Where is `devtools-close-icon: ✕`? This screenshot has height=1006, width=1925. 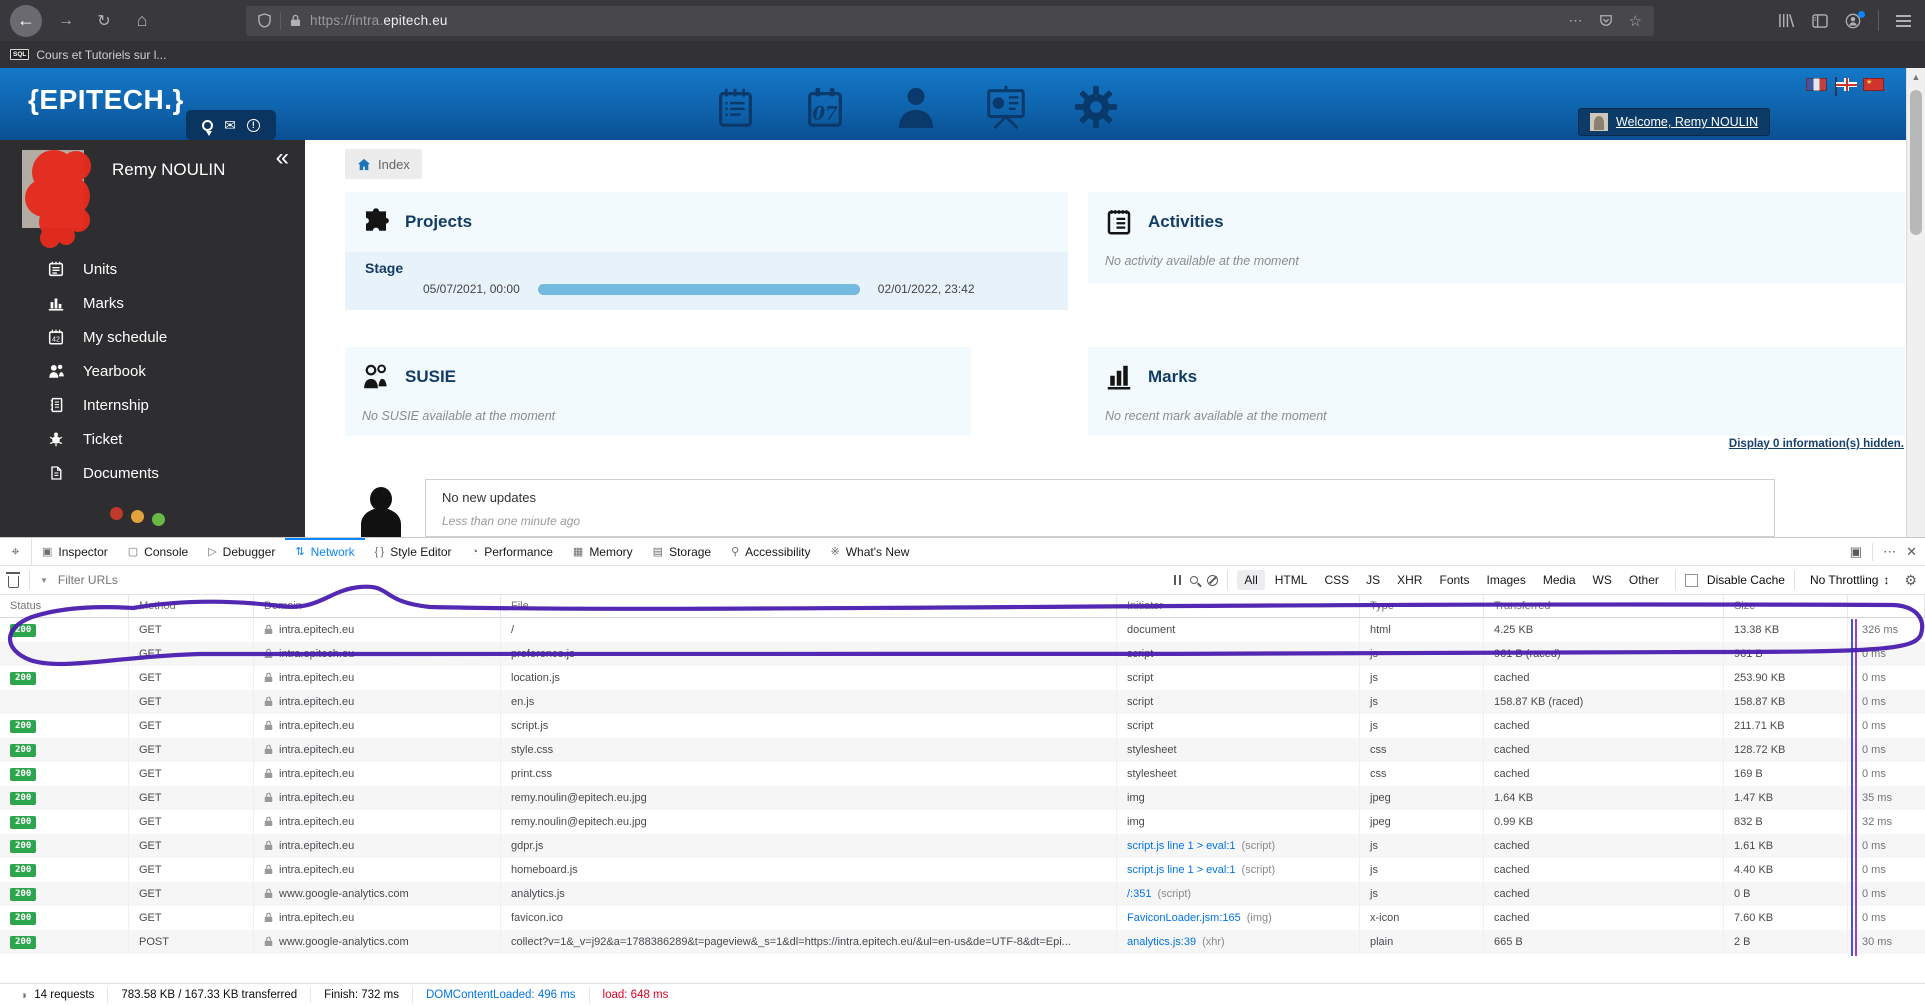
devtools-close-icon: ✕ is located at coordinates (1911, 552).